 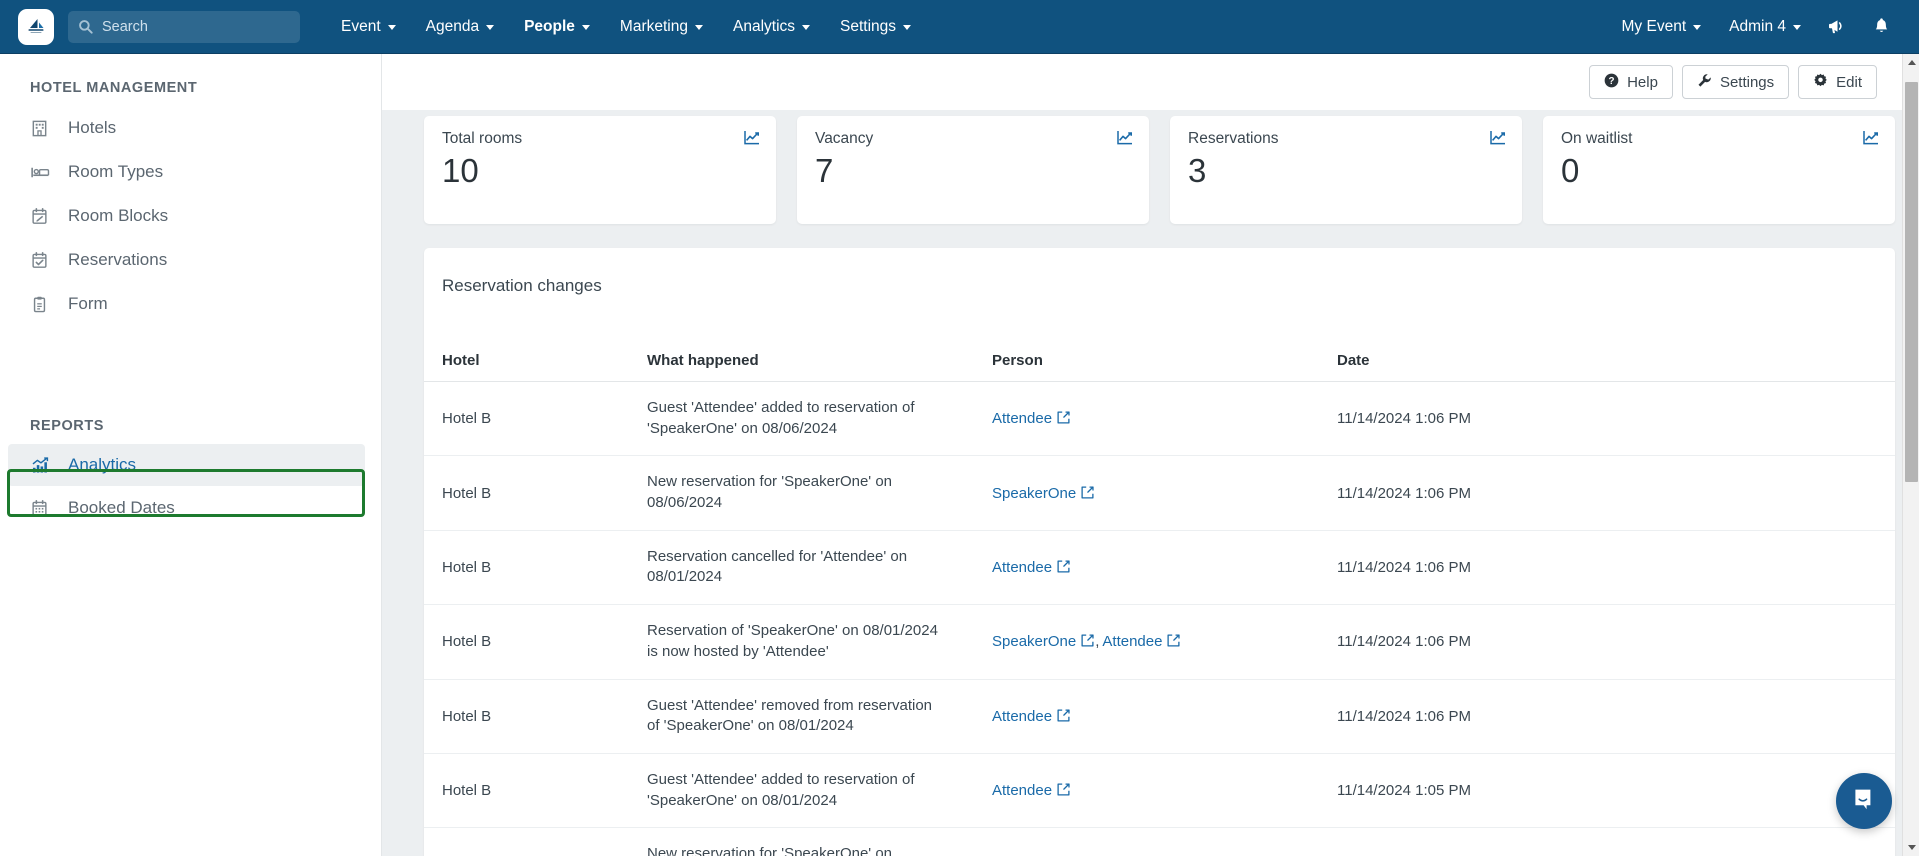 I want to click on wrench-icon, so click(x=1704, y=82).